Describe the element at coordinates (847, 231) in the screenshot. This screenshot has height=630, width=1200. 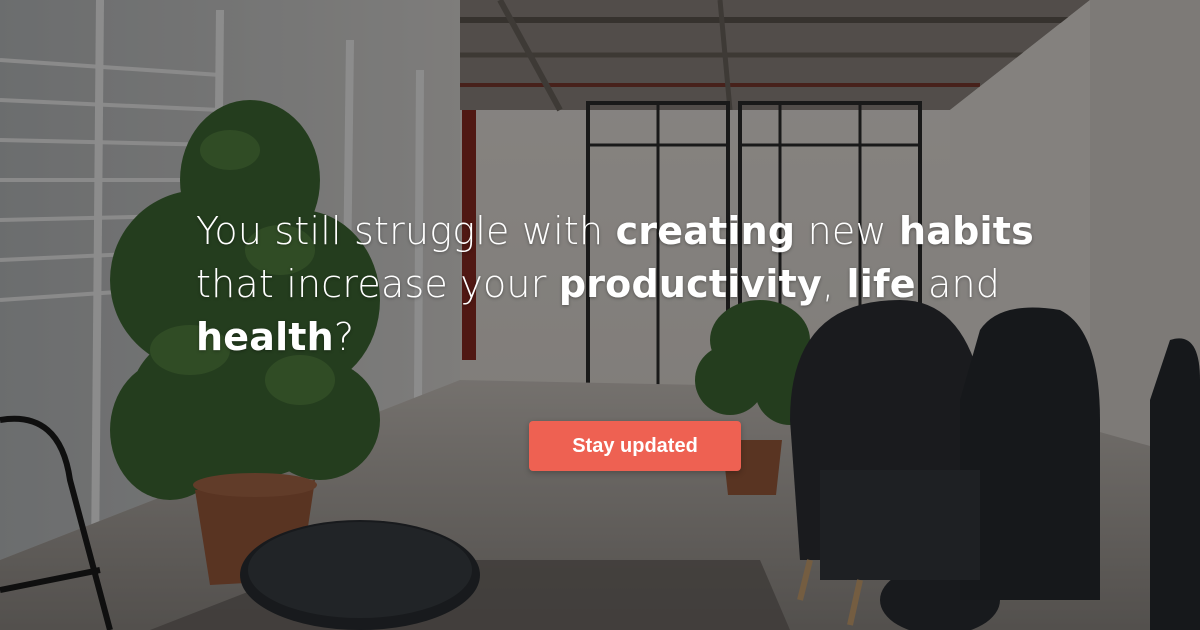
I see `headline-text: new` at that location.